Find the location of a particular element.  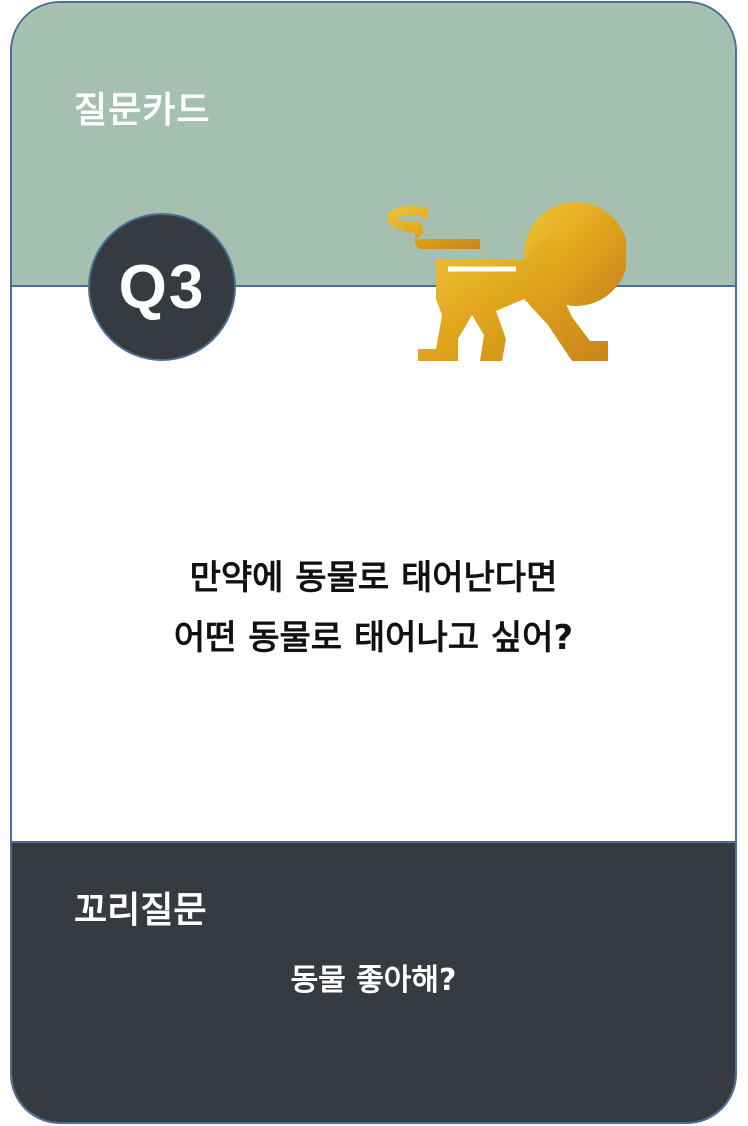

question-line-1: 만약에 동물로 태어난다면 is located at coordinates (373, 578).